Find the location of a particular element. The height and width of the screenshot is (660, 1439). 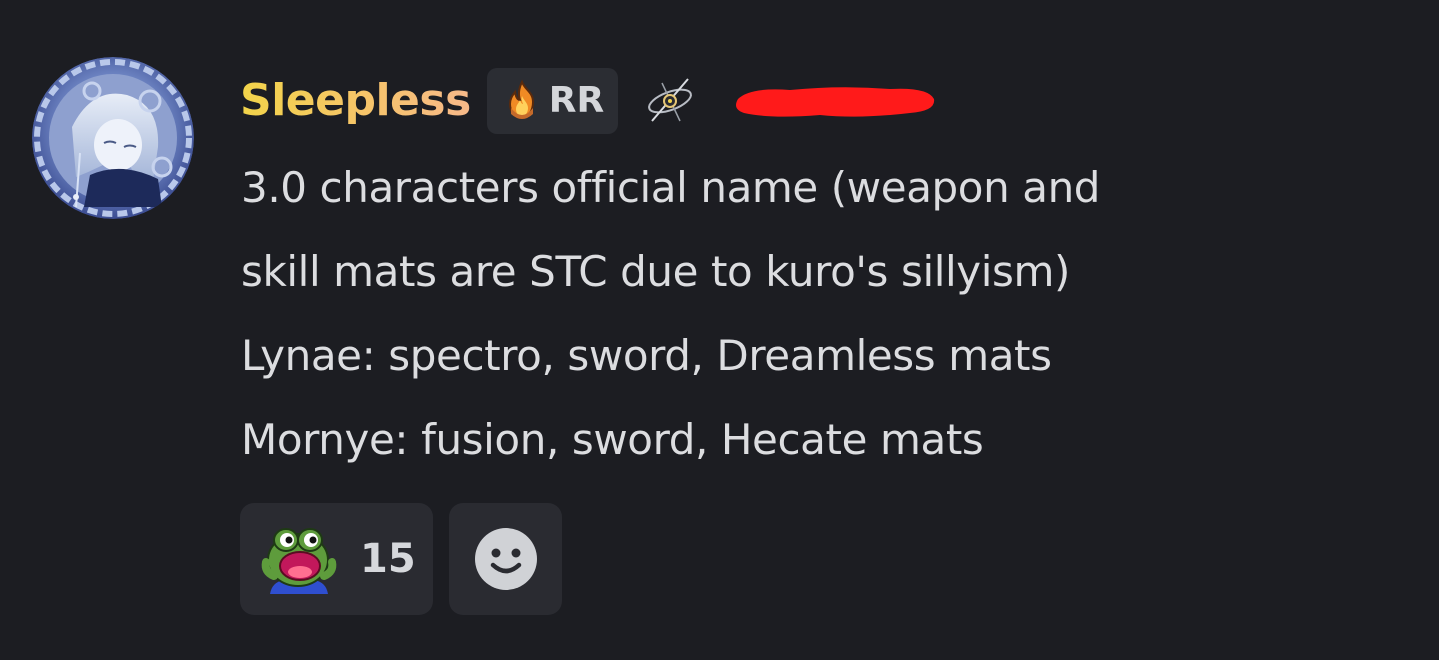

message-line: 3.0 characters official name (weapon and is located at coordinates (671, 187).